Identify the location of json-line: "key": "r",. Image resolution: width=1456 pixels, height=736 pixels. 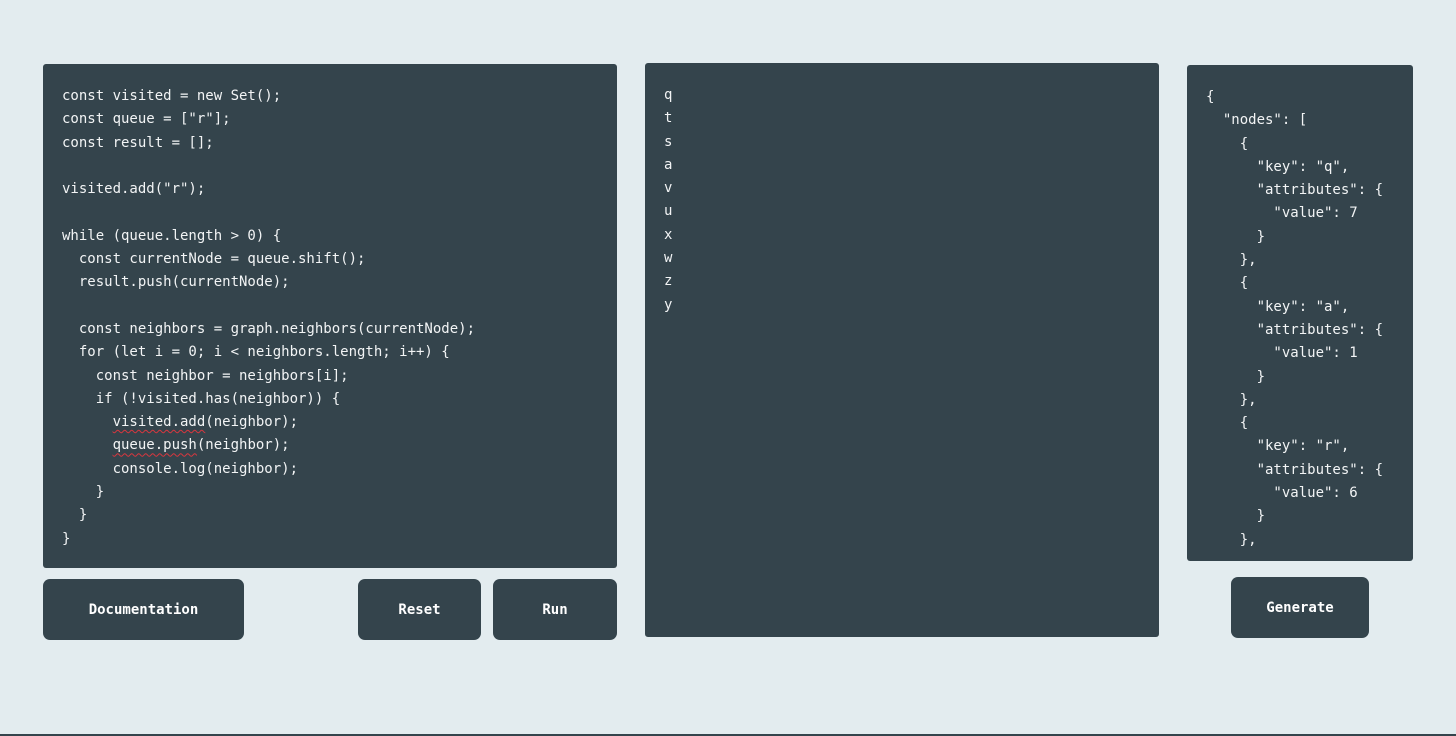
(1278, 446).